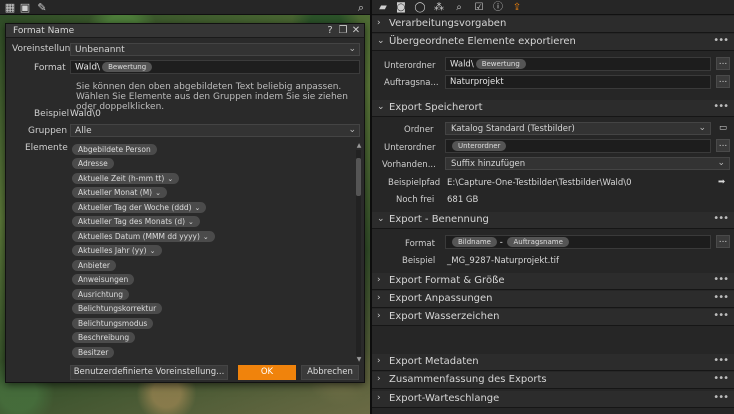  Describe the element at coordinates (553, 299) in the screenshot. I see `section-anpassungen: › Export Anpassungen •••` at that location.